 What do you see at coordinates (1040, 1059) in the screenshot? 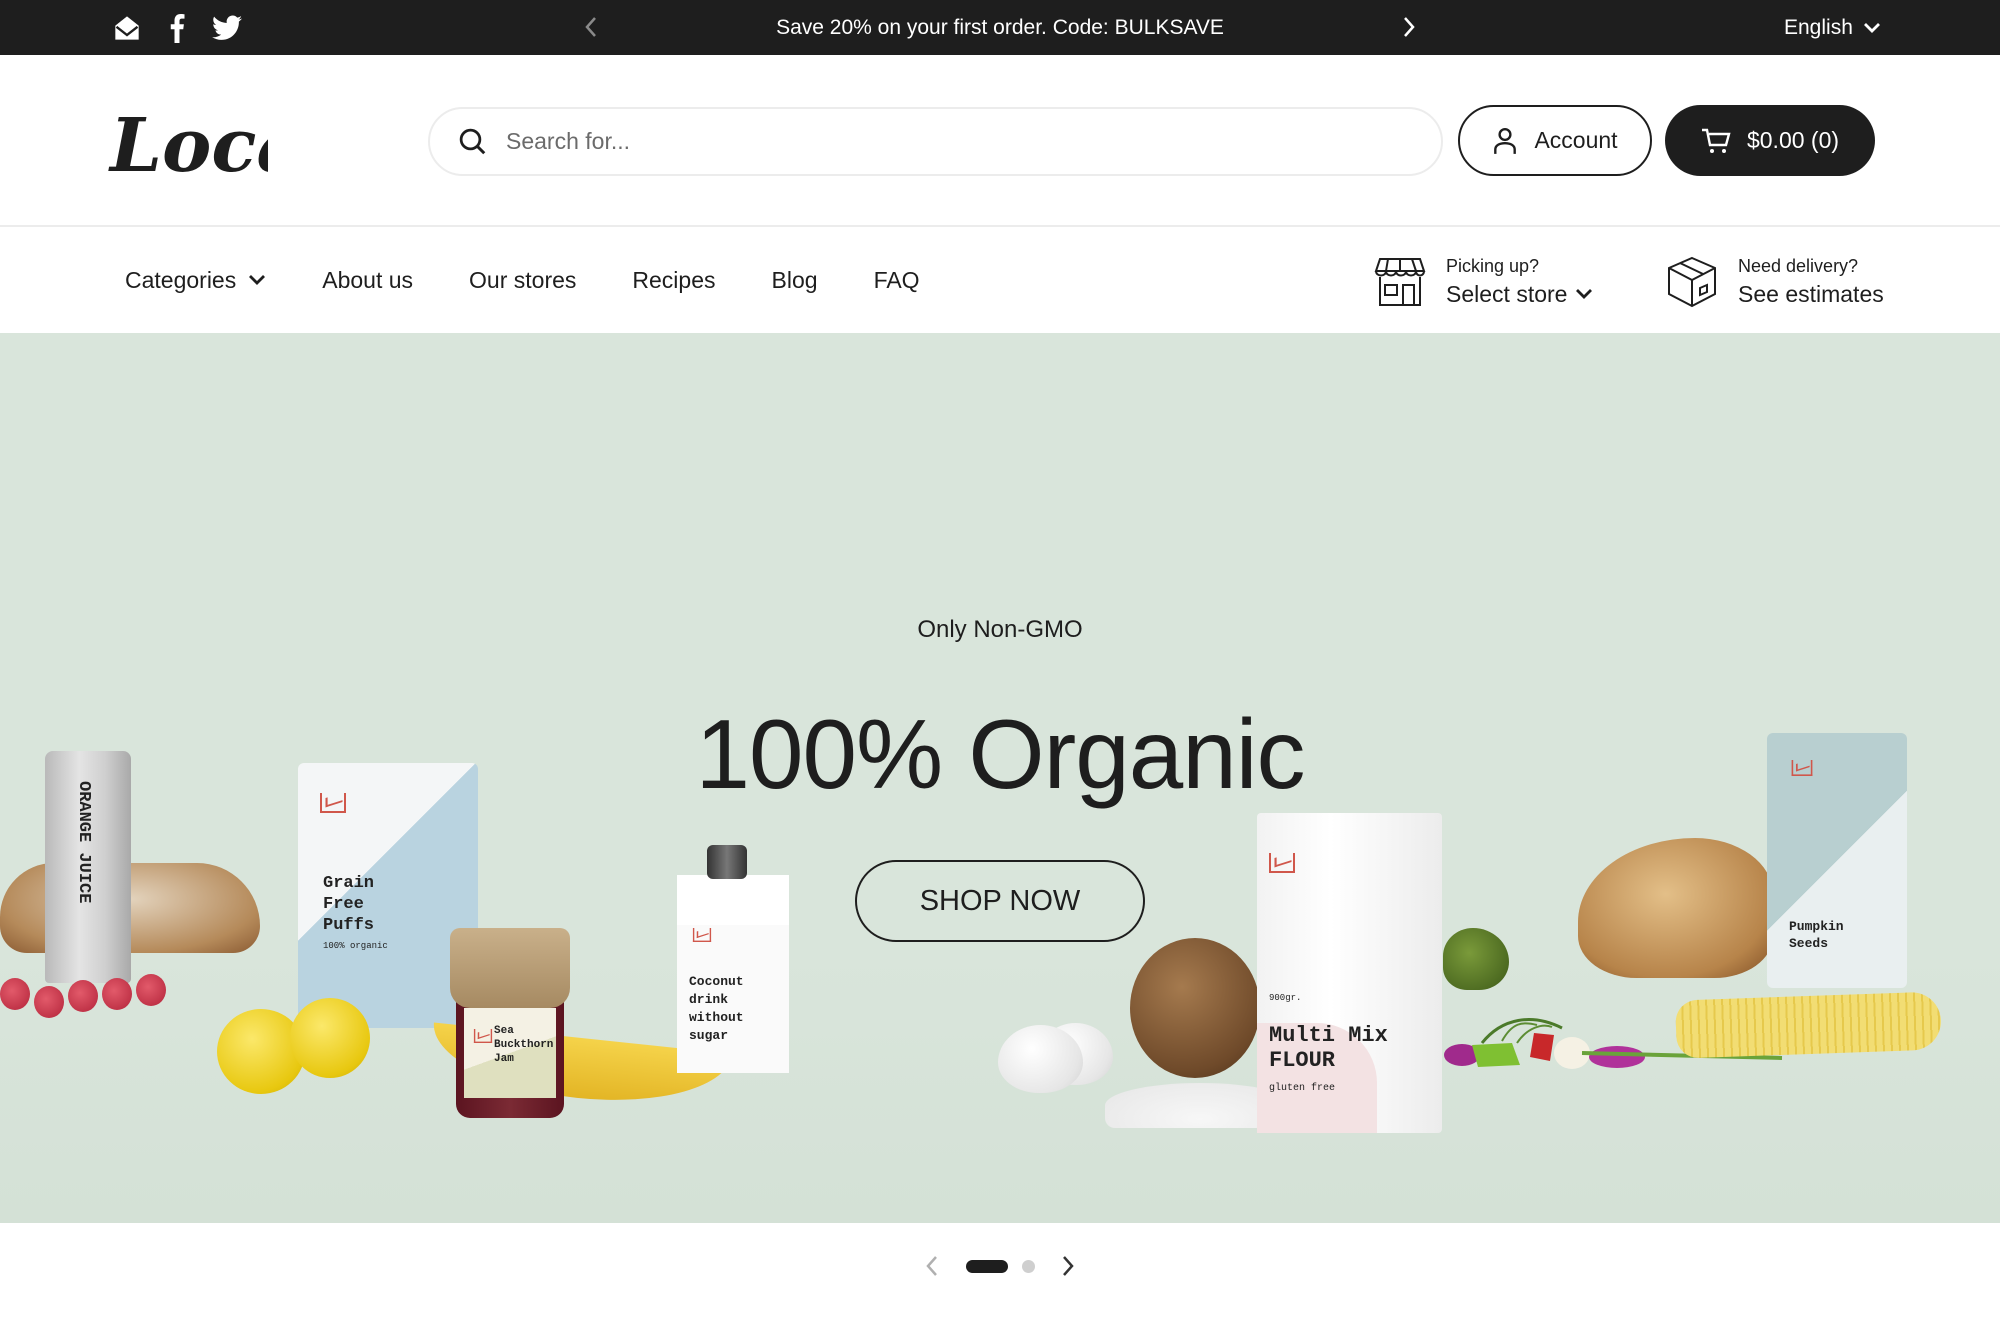
I see `egg-image` at bounding box center [1040, 1059].